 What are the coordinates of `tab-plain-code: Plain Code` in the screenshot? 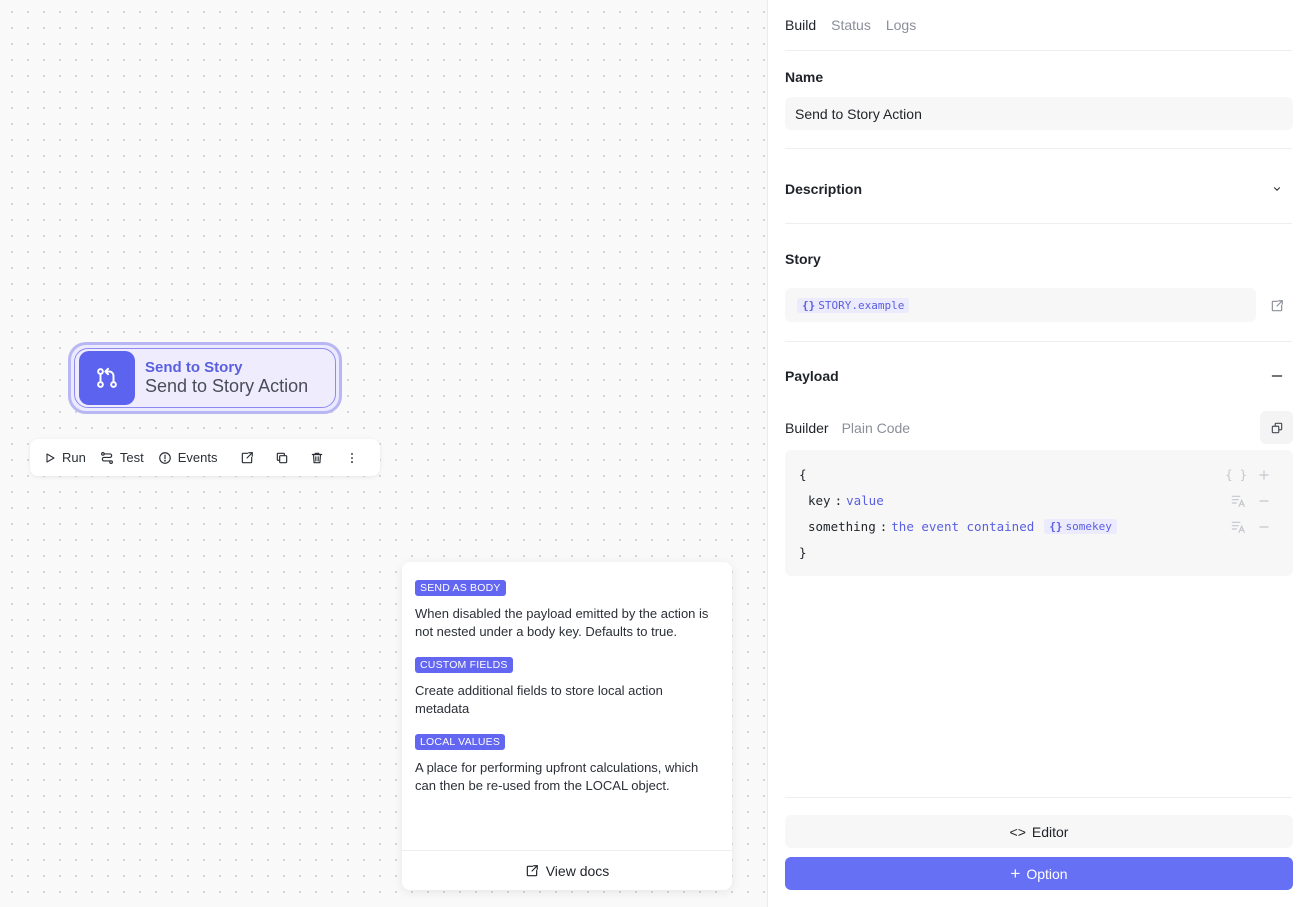 It's located at (876, 428).